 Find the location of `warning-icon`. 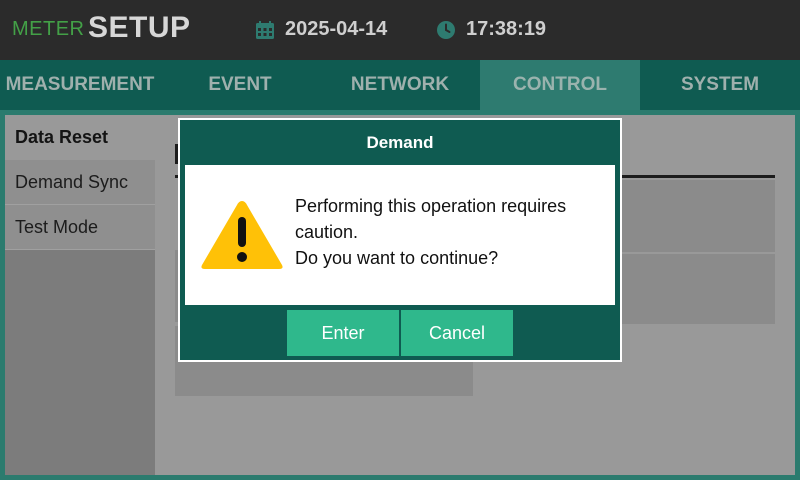

warning-icon is located at coordinates (242, 235).